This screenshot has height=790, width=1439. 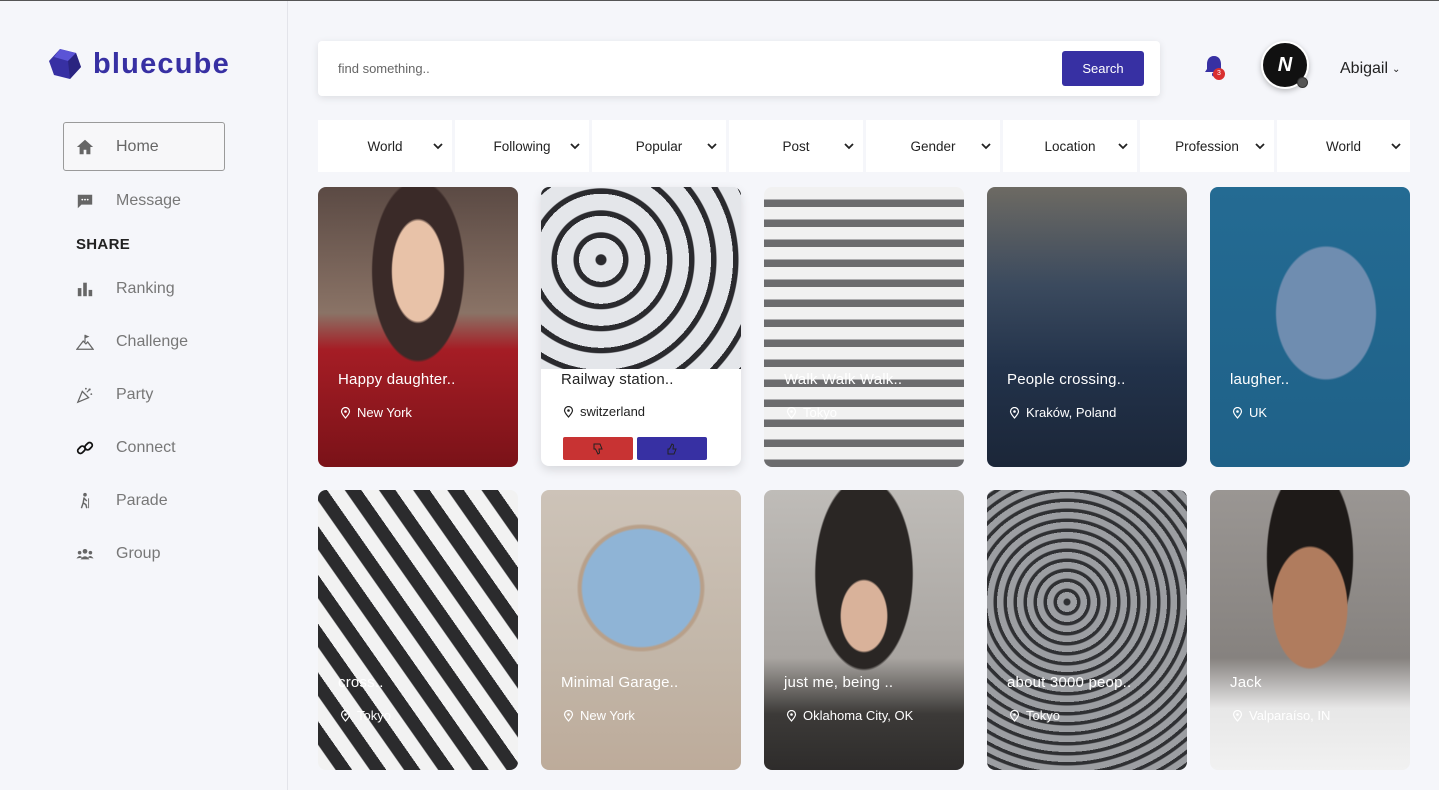 I want to click on card-walk: Walk Walk Walk.. Tokyo, so click(x=864, y=327).